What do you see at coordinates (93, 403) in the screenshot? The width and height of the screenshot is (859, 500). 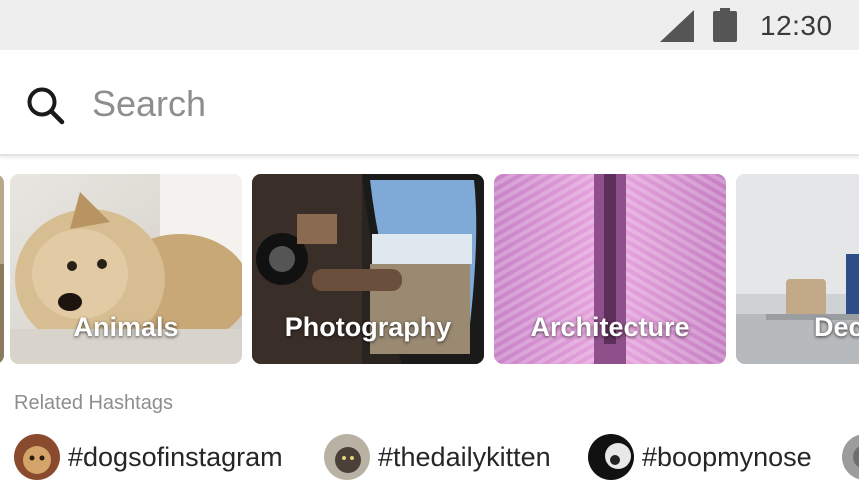 I see `related-hashtags-heading: Related Hashtags` at bounding box center [93, 403].